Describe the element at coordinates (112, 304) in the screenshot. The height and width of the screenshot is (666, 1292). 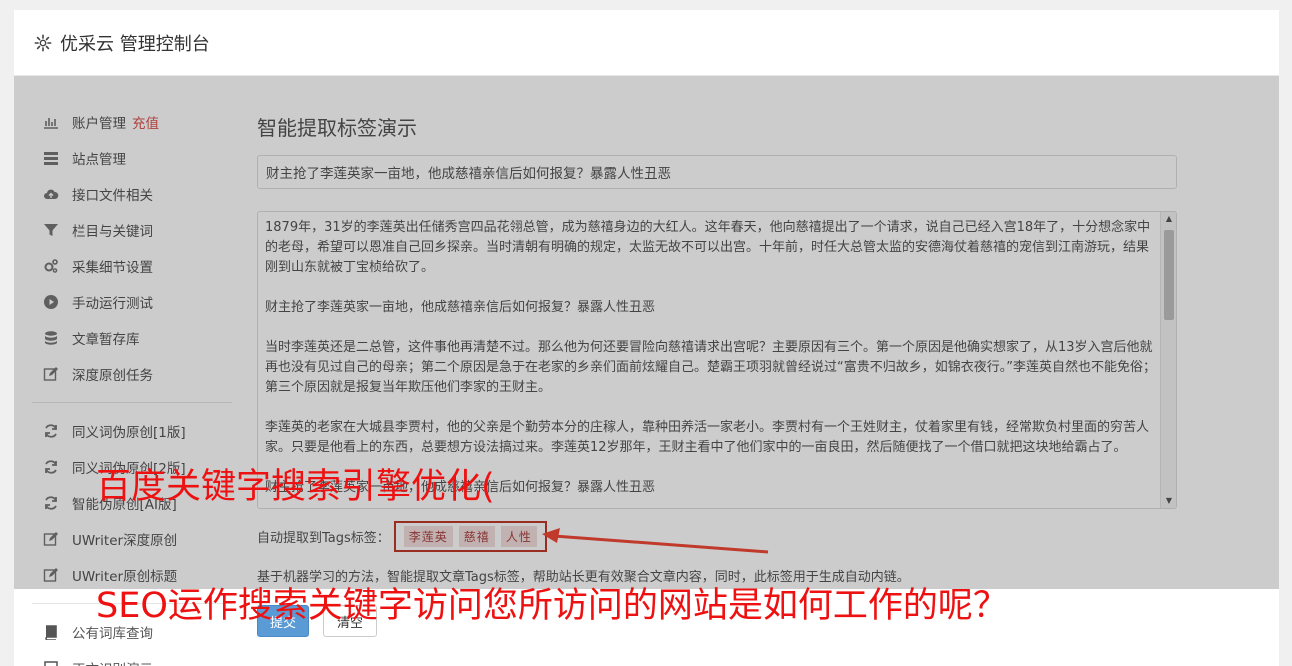
I see `sidebar-item-label: 手动运行测试` at that location.